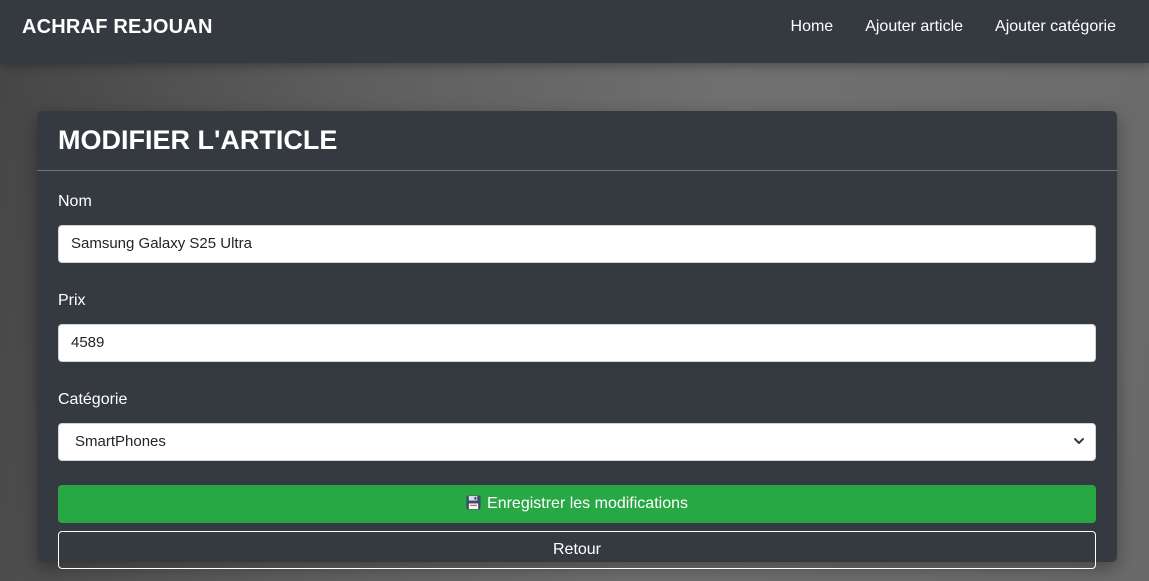  Describe the element at coordinates (914, 27) in the screenshot. I see `nav-link-ajouter-article: Ajouter article` at that location.